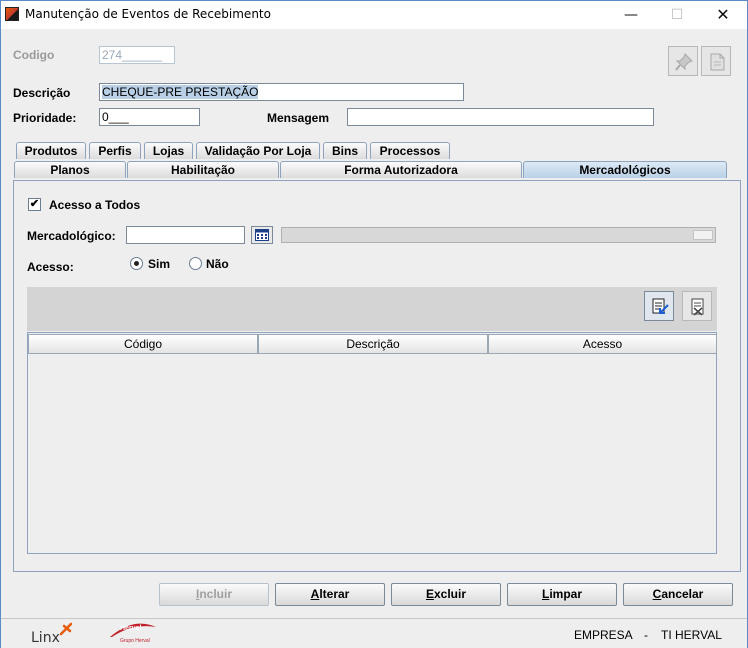  I want to click on mercadologico-label: Mercadológico:, so click(71, 236).